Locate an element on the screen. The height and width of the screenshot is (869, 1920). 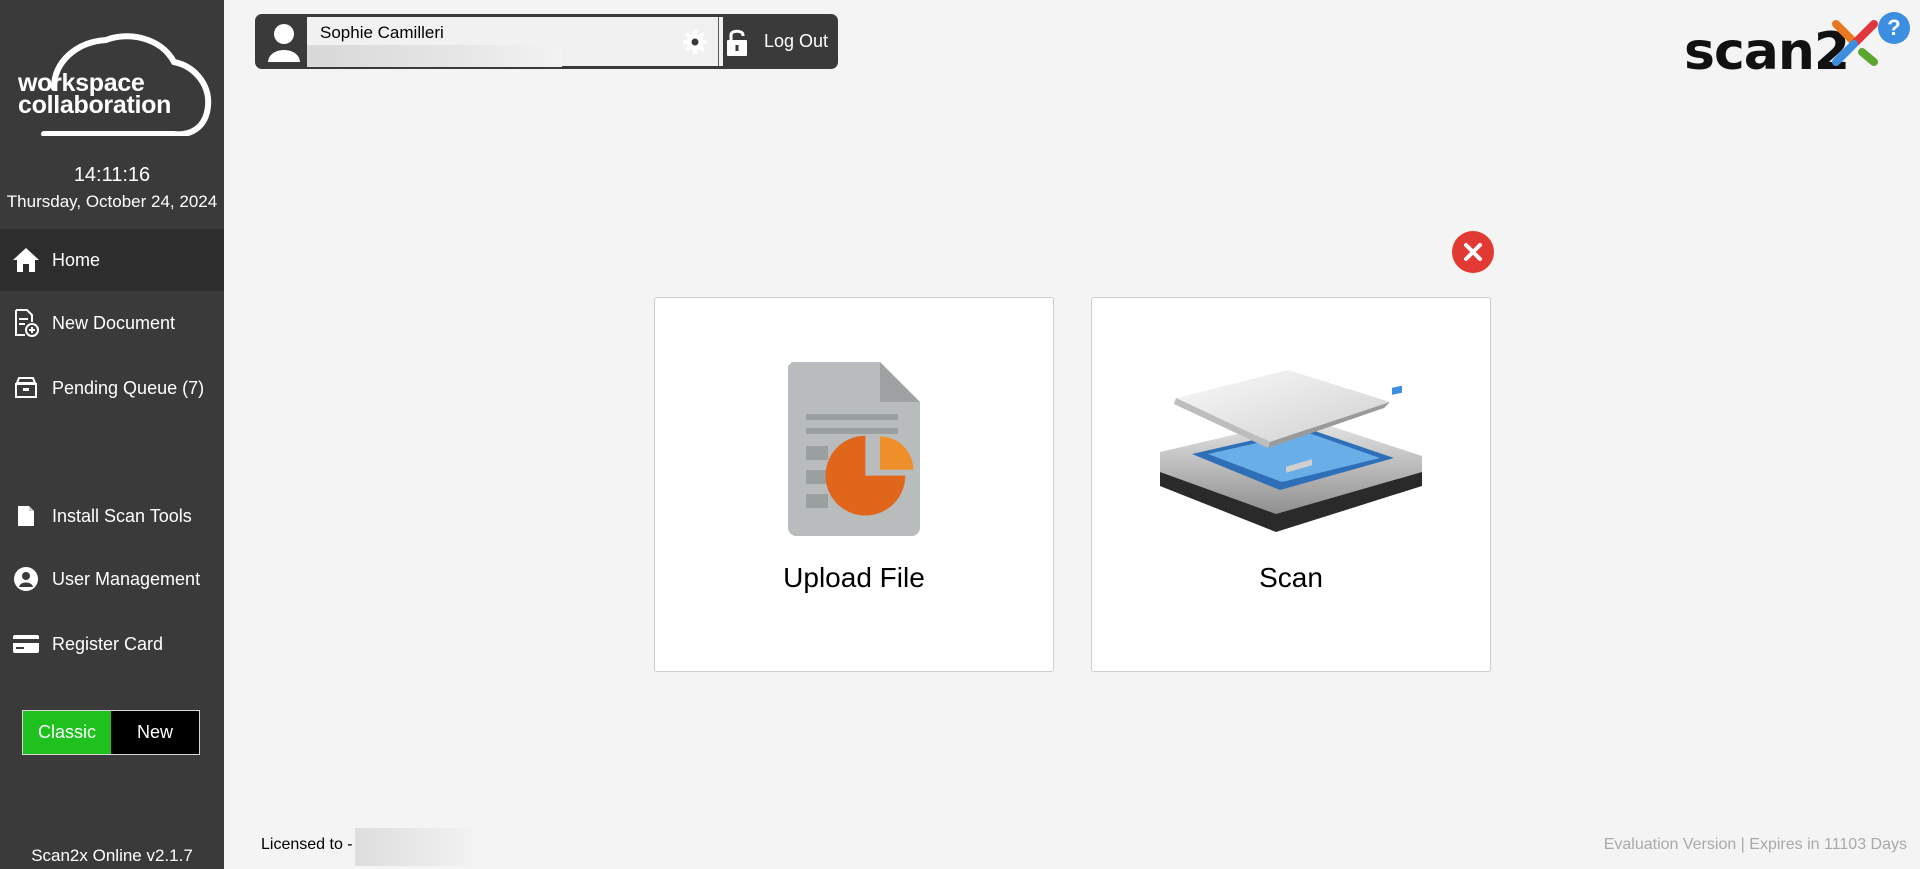
close-button is located at coordinates (1473, 252).